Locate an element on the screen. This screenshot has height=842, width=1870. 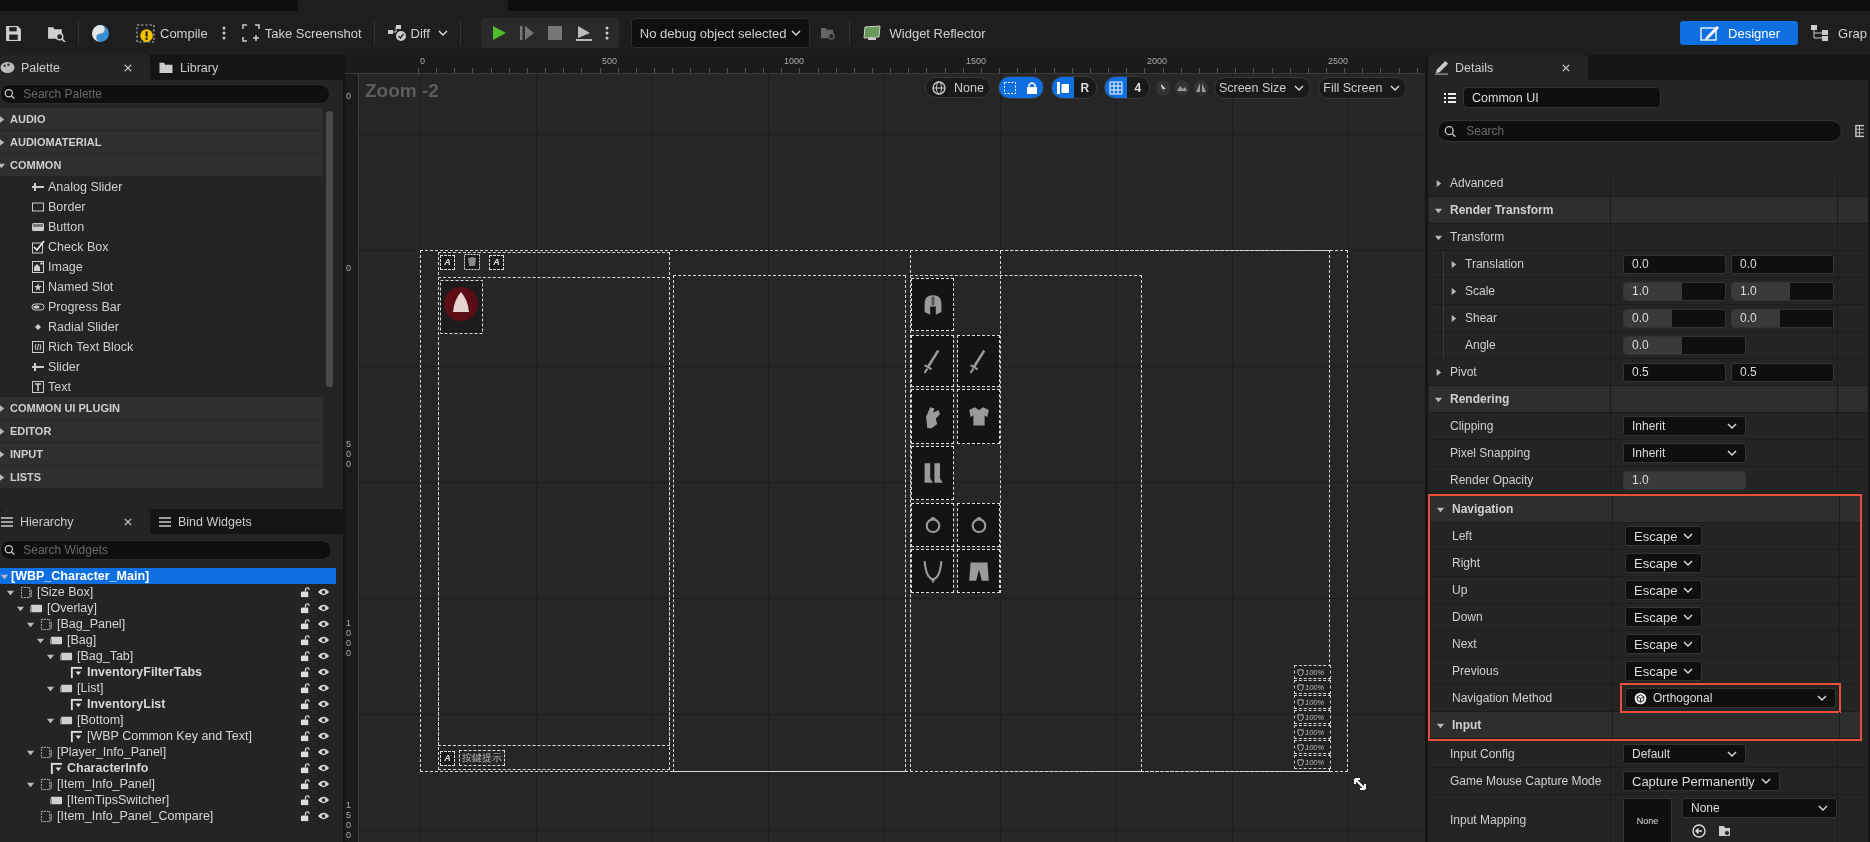
world-button: None is located at coordinates (958, 87).